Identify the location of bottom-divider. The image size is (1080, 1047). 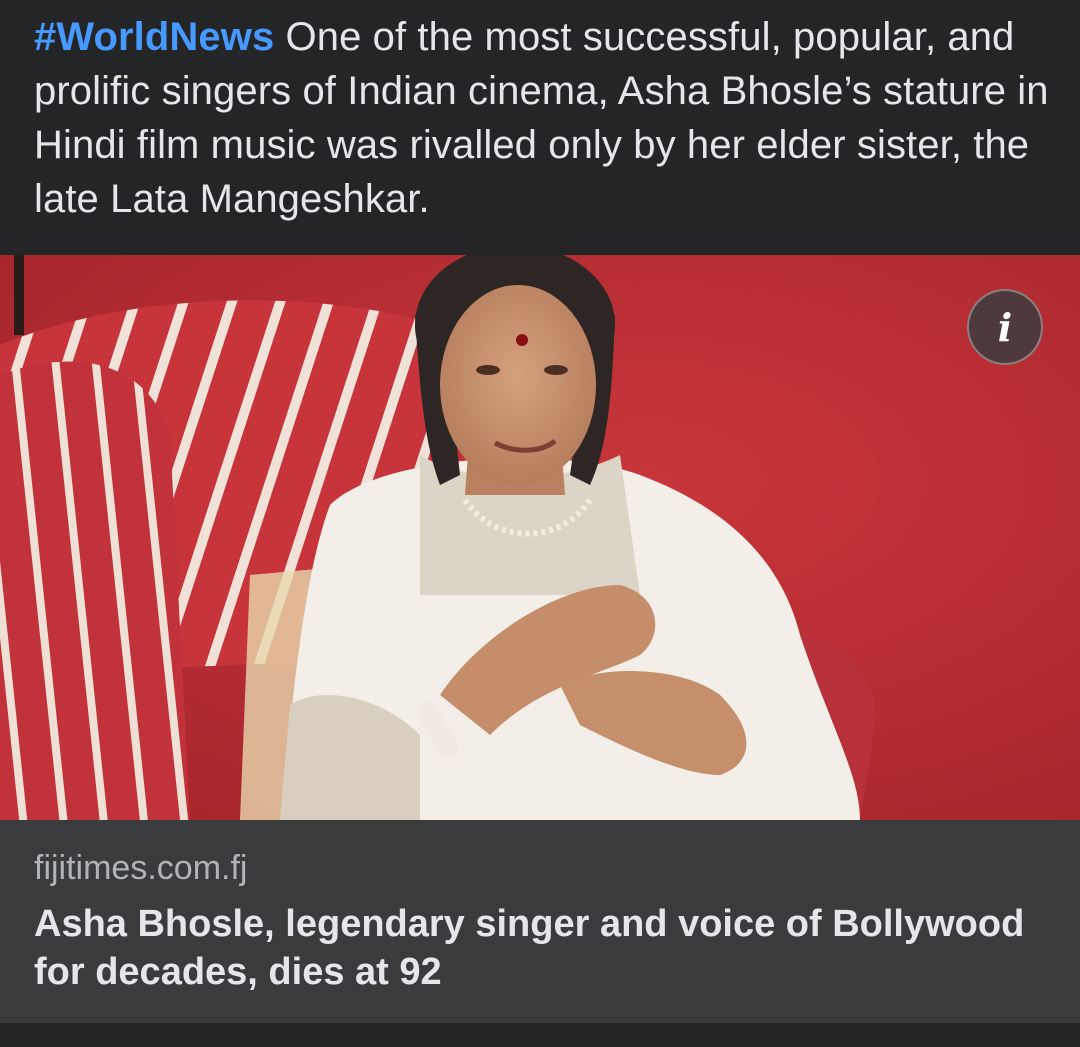
(540, 1035).